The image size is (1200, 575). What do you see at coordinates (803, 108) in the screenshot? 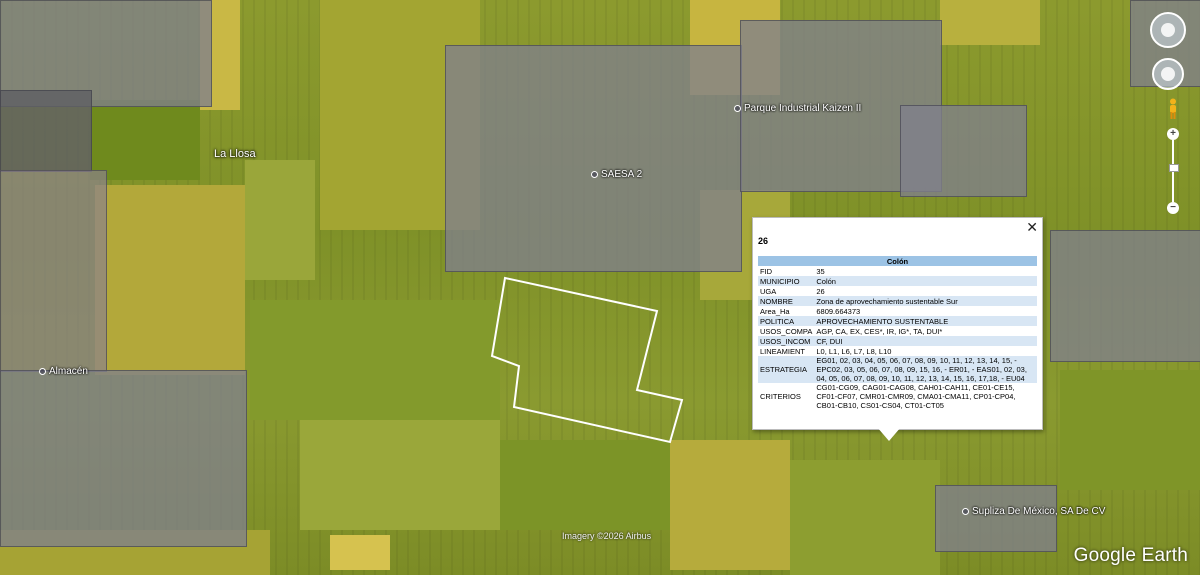
I see `place-label: Parque Industrial Kaizen II` at bounding box center [803, 108].